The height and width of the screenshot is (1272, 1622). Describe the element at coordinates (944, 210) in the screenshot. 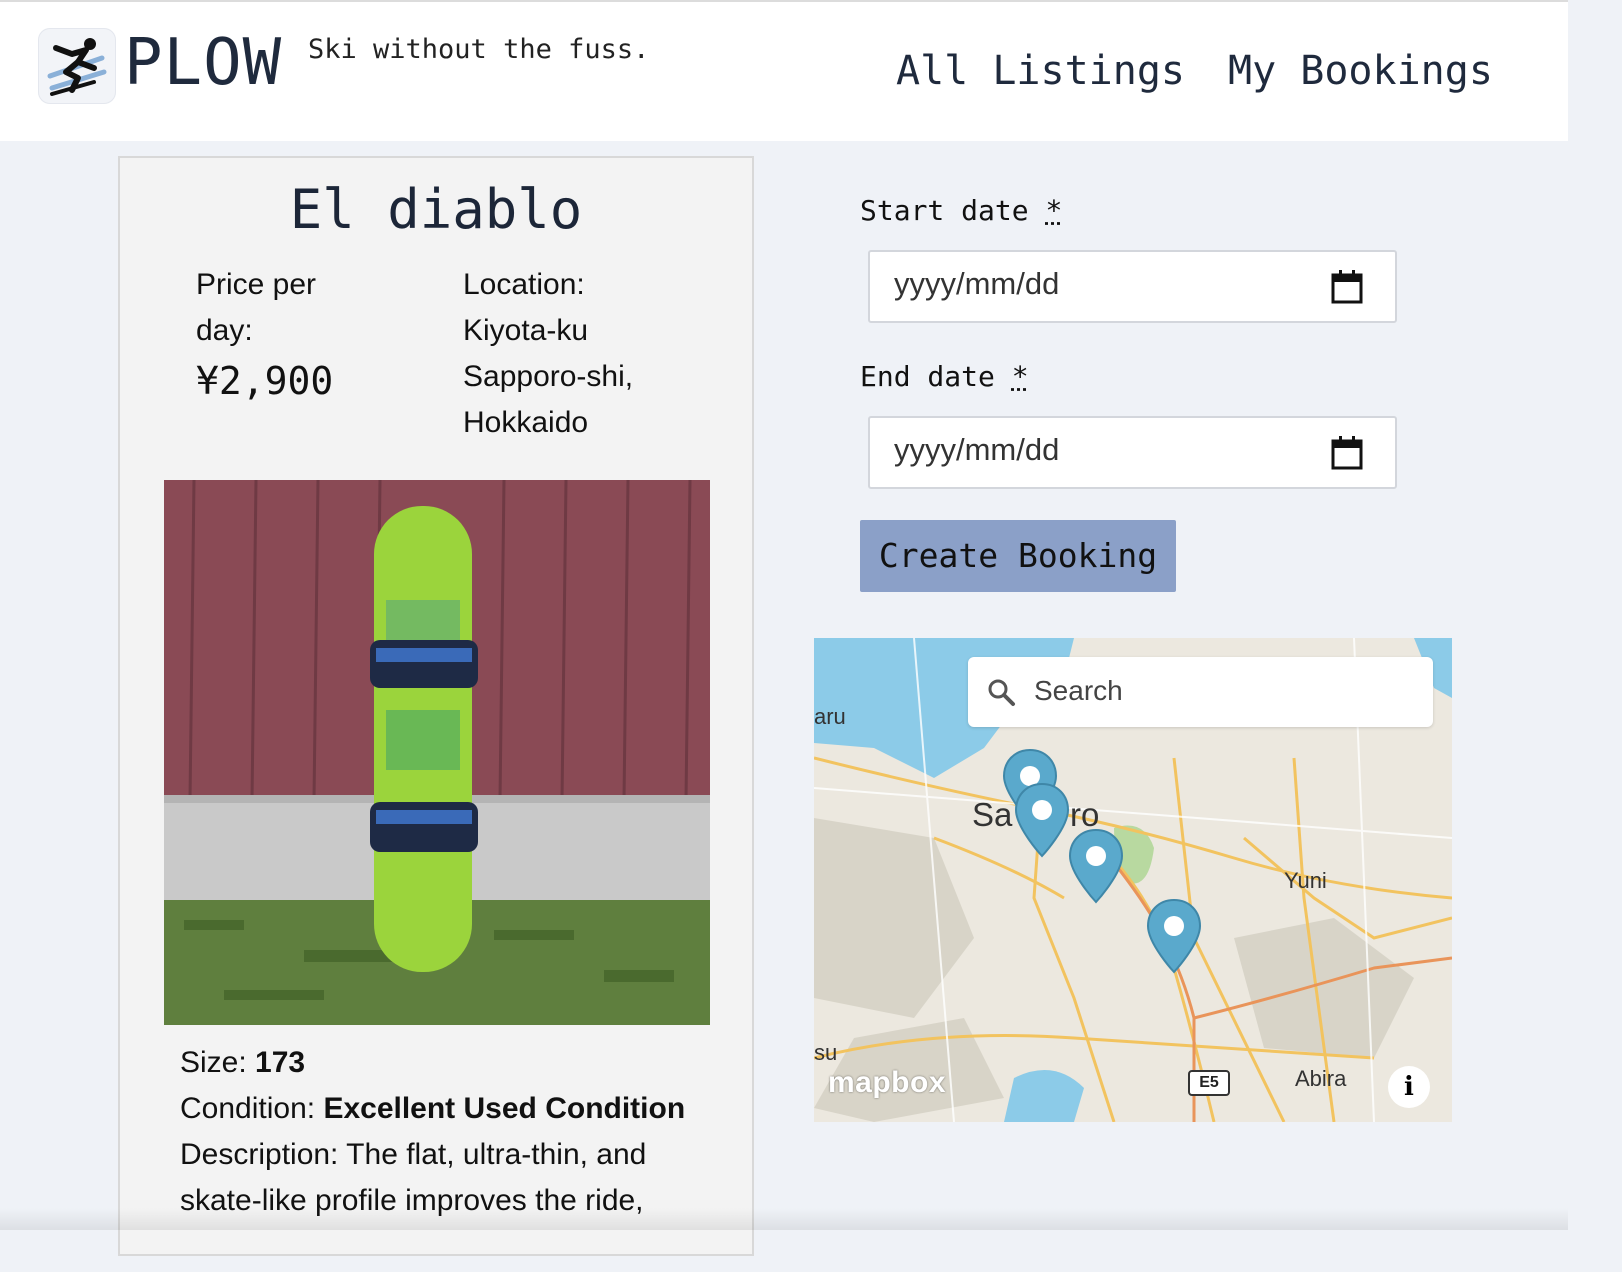

I see `start-date-label-text: Start date` at that location.